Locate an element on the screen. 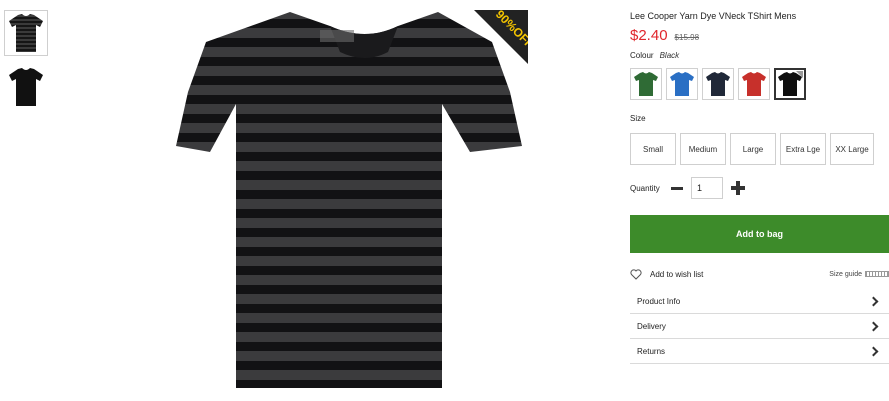 This screenshot has width=889, height=401. red-tshirt-icon is located at coordinates (754, 84).